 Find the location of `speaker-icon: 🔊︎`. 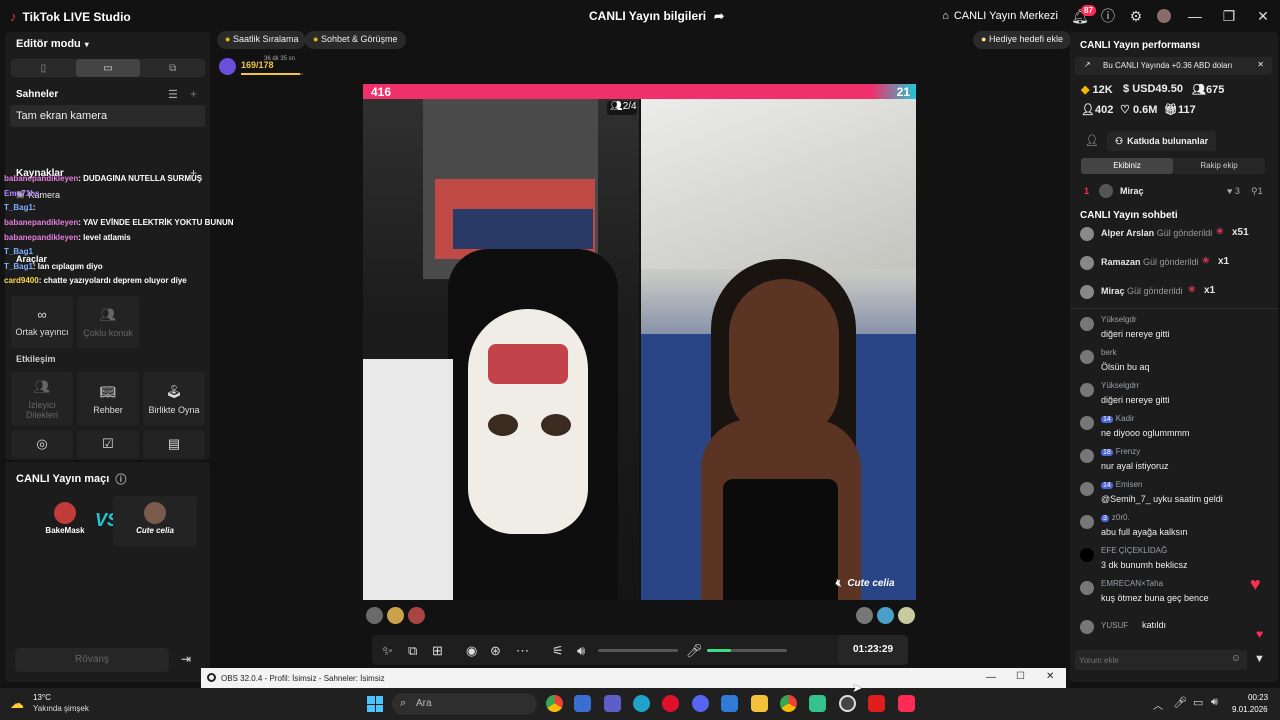

speaker-icon: 🔊︎ is located at coordinates (581, 651).